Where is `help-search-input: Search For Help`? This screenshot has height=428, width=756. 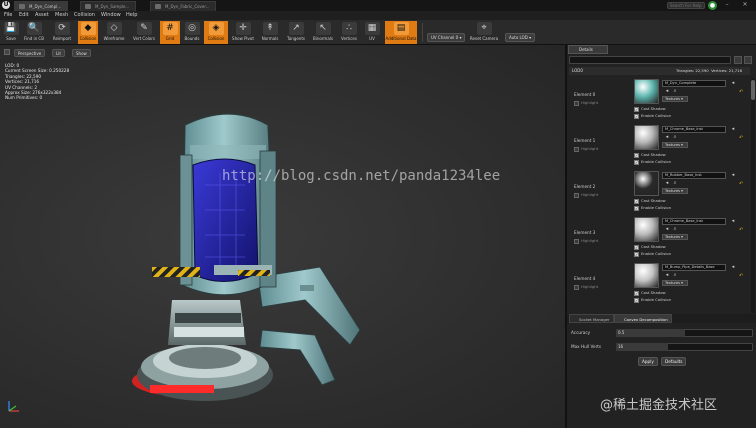 help-search-input: Search For Help is located at coordinates (686, 5).